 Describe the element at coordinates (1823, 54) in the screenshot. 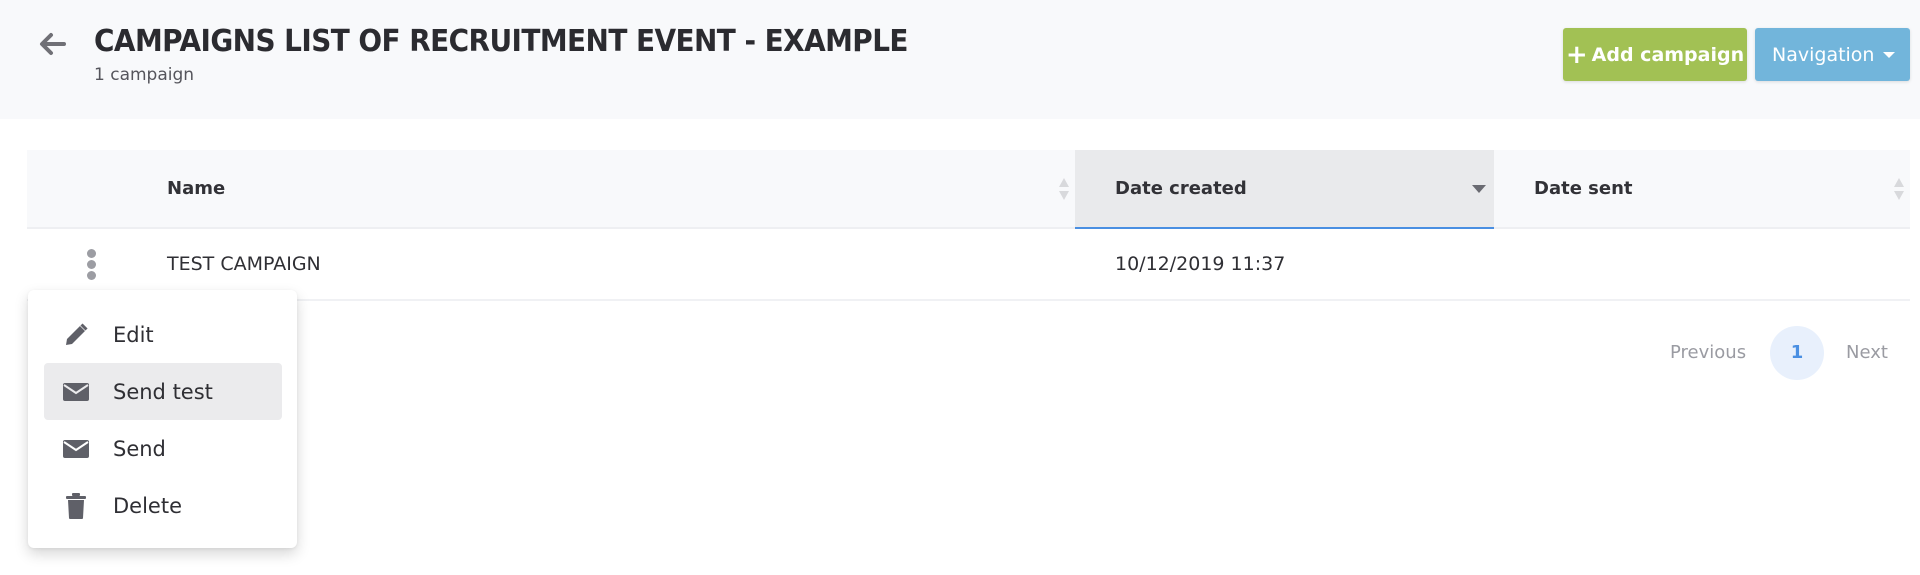

I see `navigation-label: Navigation` at that location.